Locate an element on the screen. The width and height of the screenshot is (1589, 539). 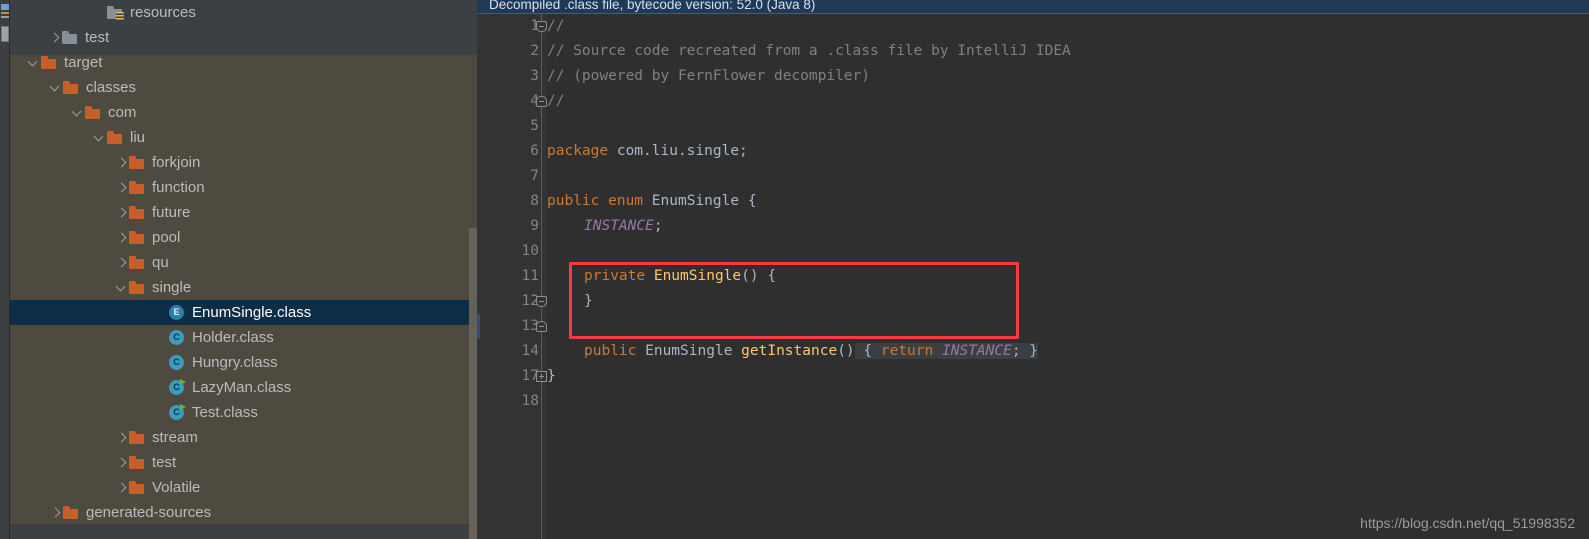
tool-button-icon is located at coordinates (5, 34).